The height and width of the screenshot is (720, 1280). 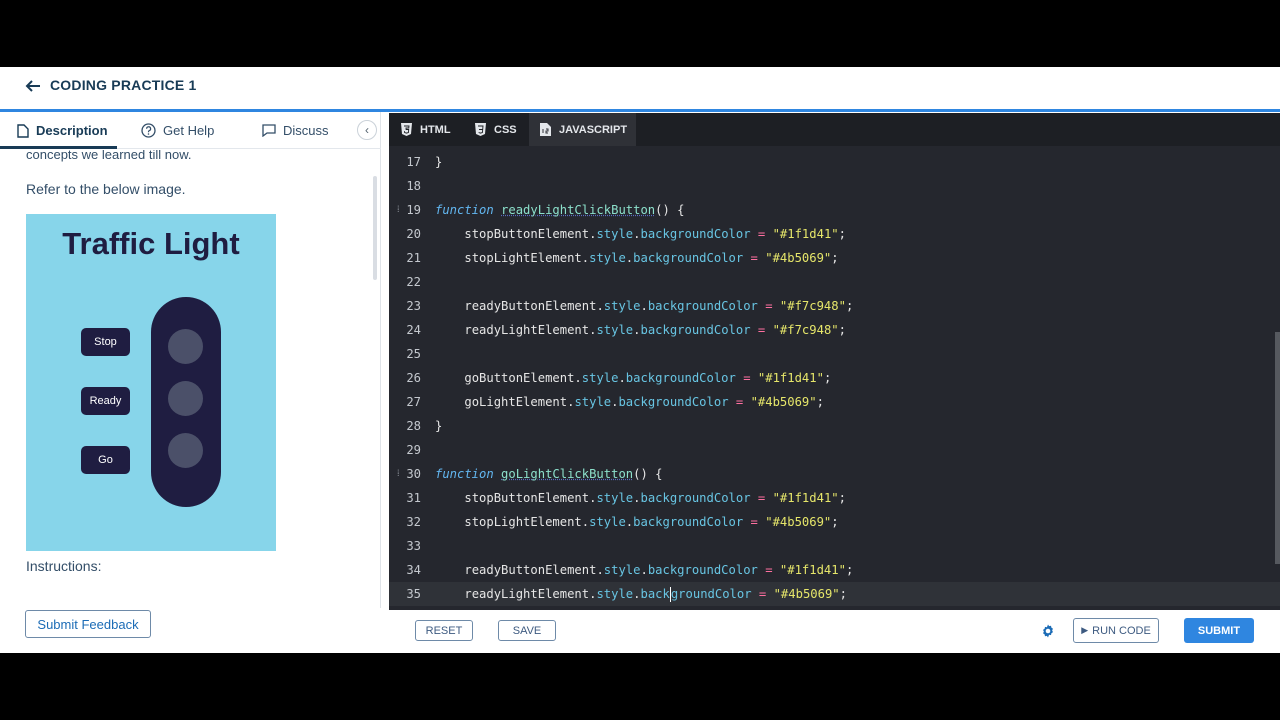 I want to click on line-number: 23, so click(x=413, y=306).